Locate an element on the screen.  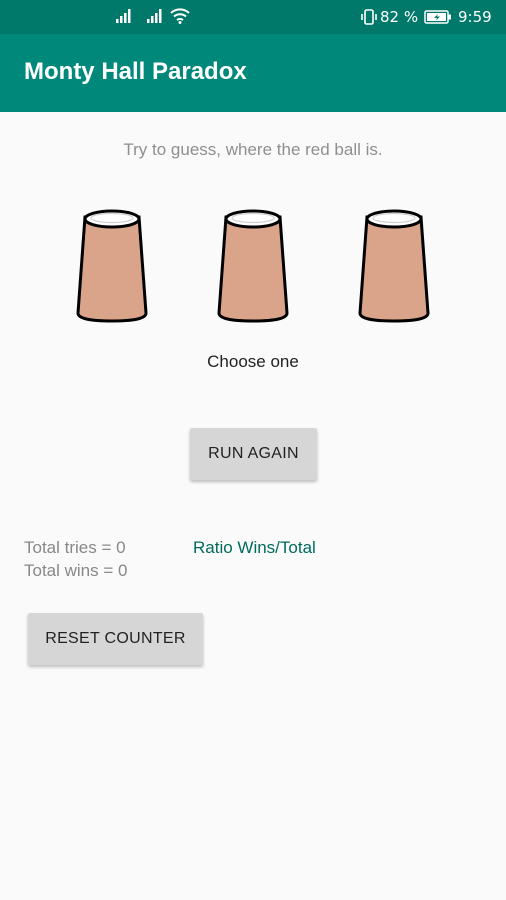
choose-label: Choose one is located at coordinates (253, 361).